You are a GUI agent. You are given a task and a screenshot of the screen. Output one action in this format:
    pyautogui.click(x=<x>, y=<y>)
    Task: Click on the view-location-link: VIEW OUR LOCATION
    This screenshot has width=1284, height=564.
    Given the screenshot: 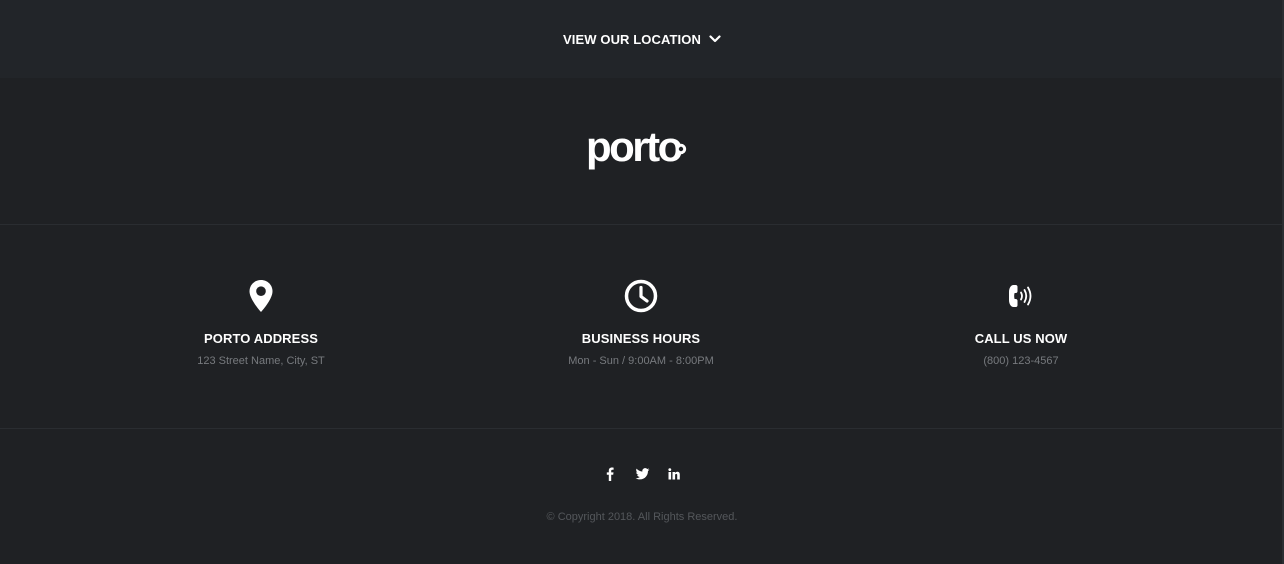 What is the action you would take?
    pyautogui.click(x=642, y=39)
    